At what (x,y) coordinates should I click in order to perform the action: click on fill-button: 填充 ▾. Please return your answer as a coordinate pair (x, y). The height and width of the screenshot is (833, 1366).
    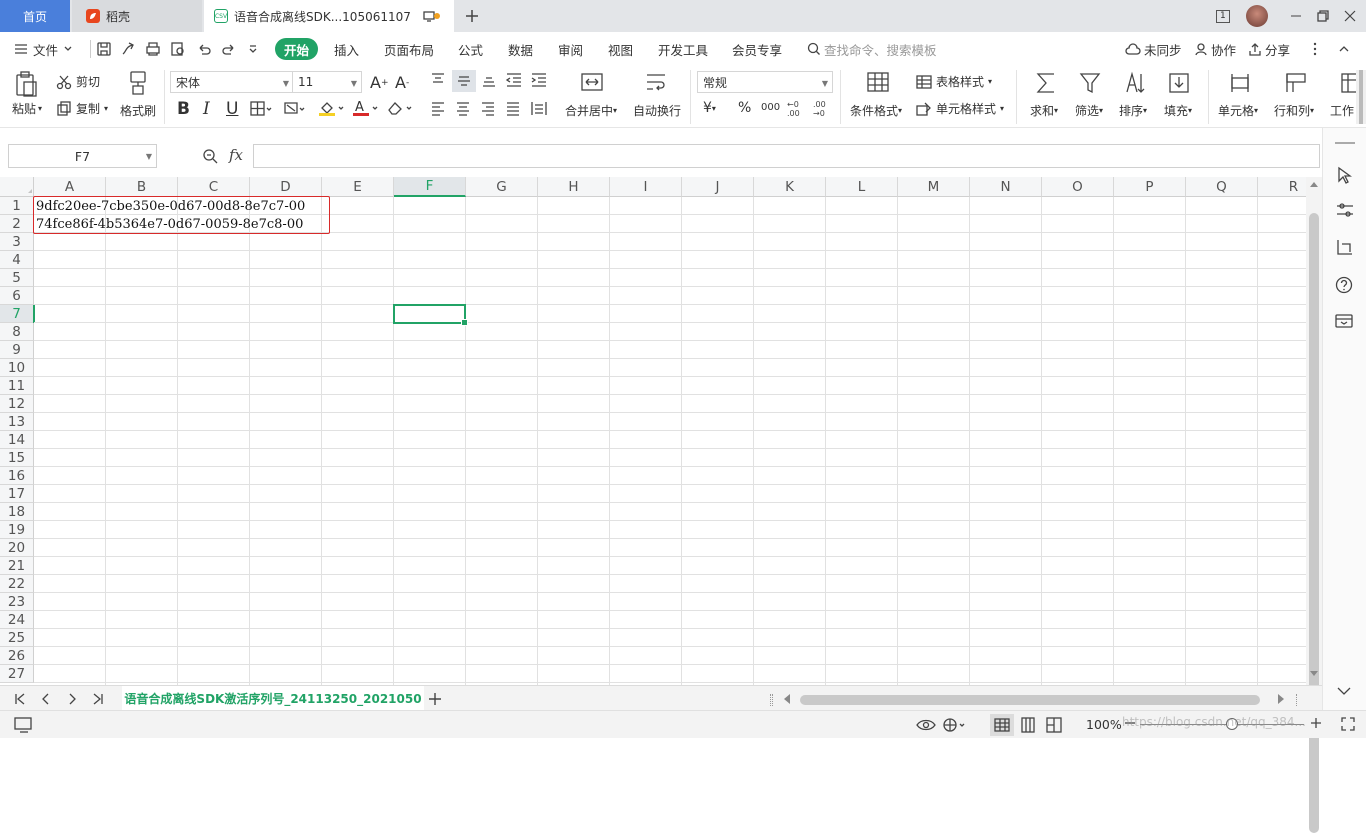
    Looking at the image, I should click on (1178, 110).